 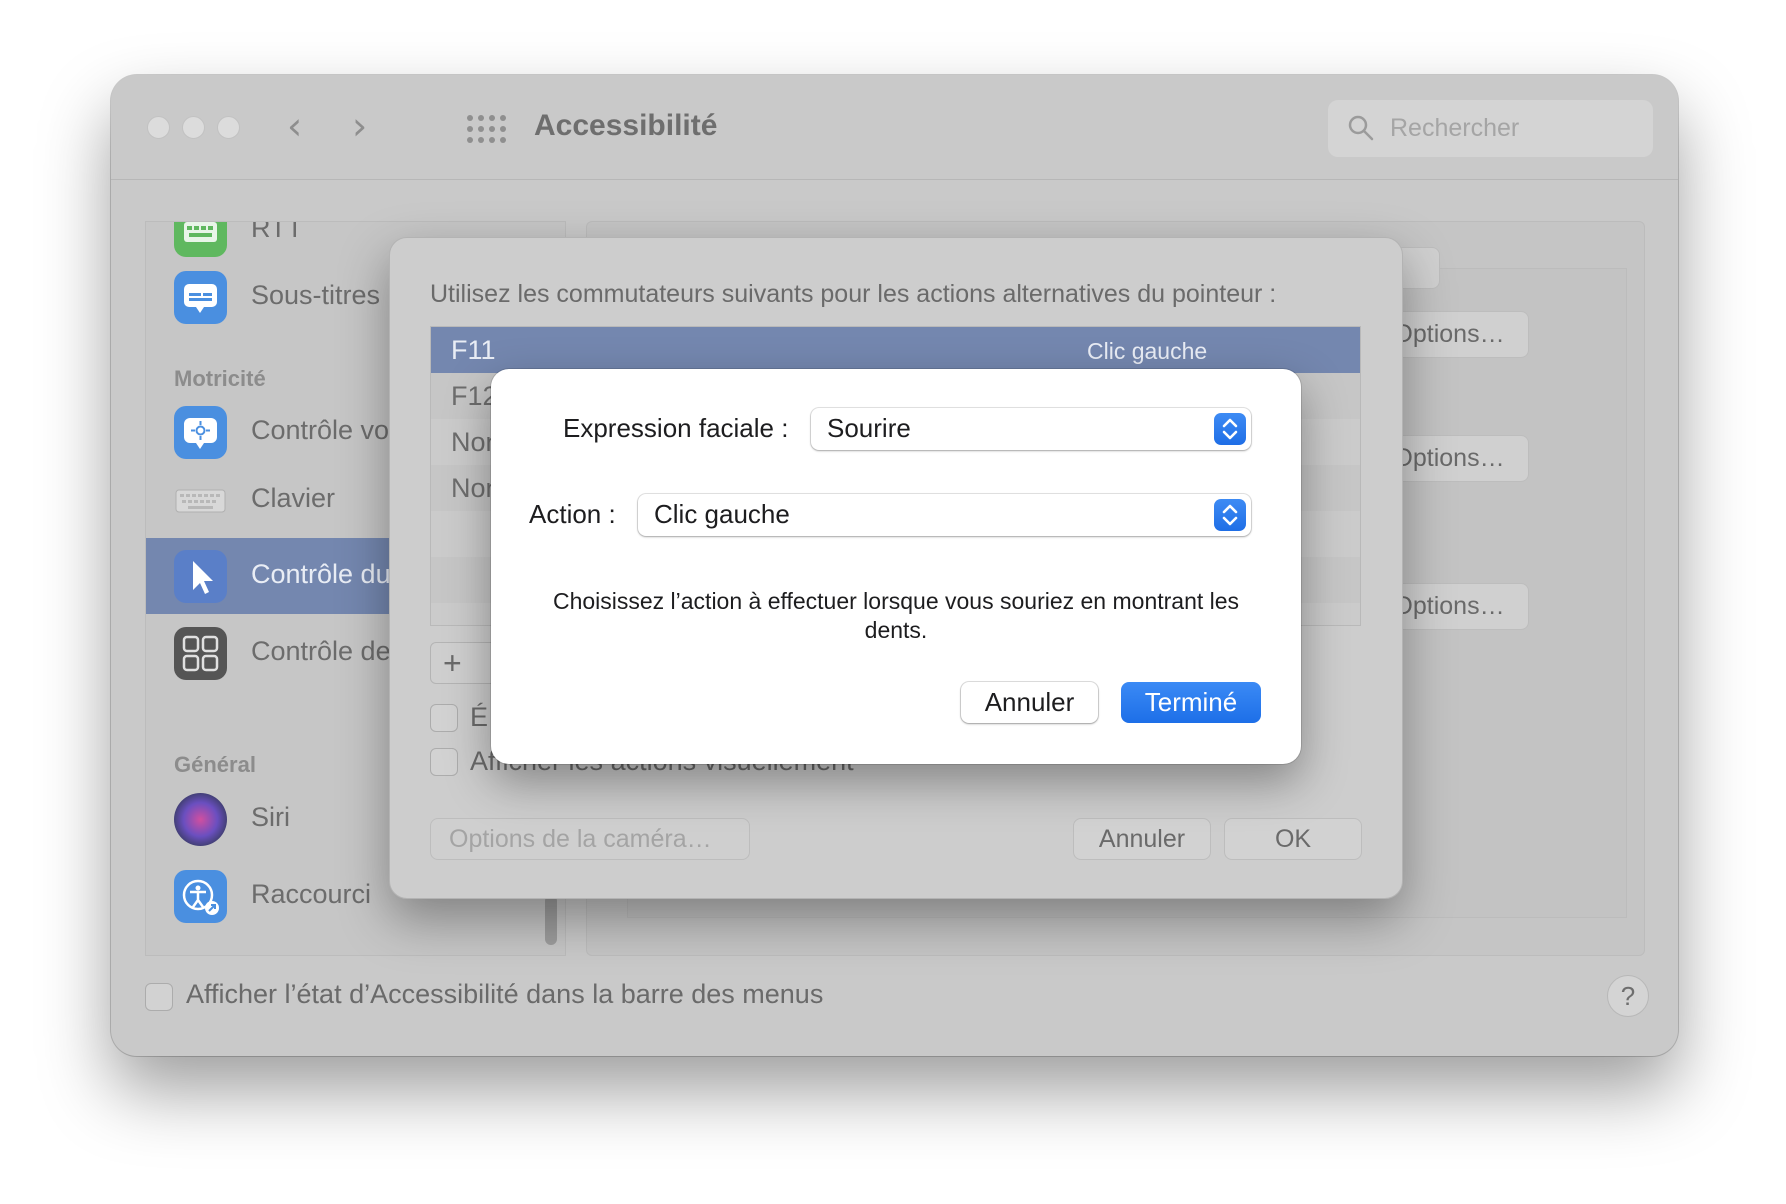 What do you see at coordinates (473, 350) in the screenshot?
I see `switch-key: F11` at bounding box center [473, 350].